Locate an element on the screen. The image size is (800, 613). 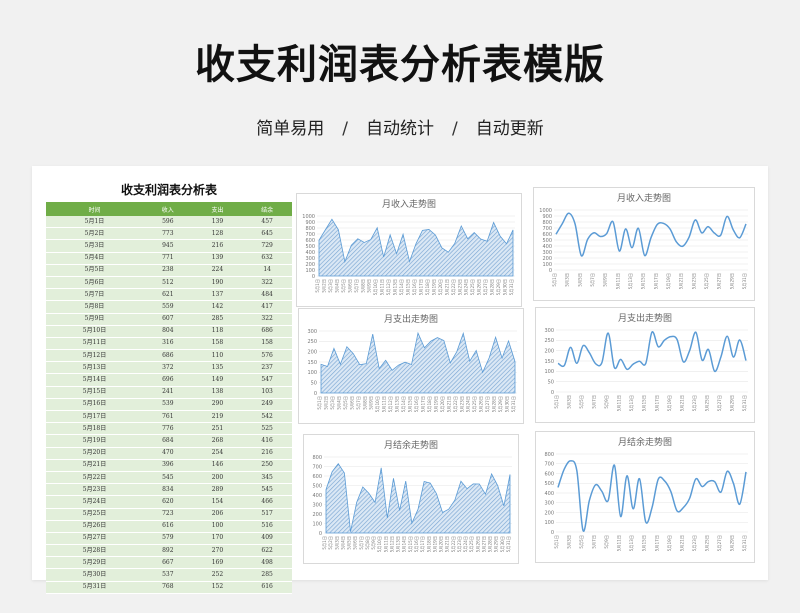
table-row: 5月28日 892 270 622 is located at coordinates (169, 551).